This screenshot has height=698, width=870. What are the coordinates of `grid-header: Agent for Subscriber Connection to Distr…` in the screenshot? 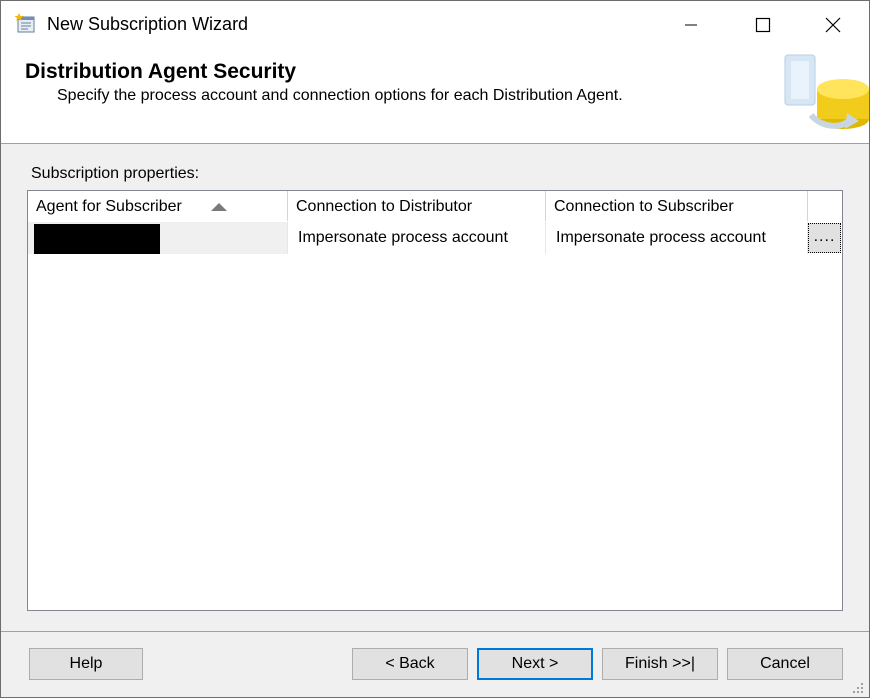 It's located at (435, 206).